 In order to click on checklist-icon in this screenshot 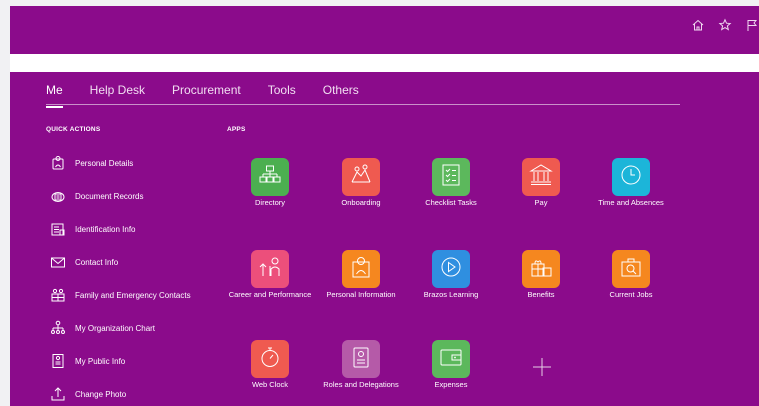, I will do `click(451, 177)`.